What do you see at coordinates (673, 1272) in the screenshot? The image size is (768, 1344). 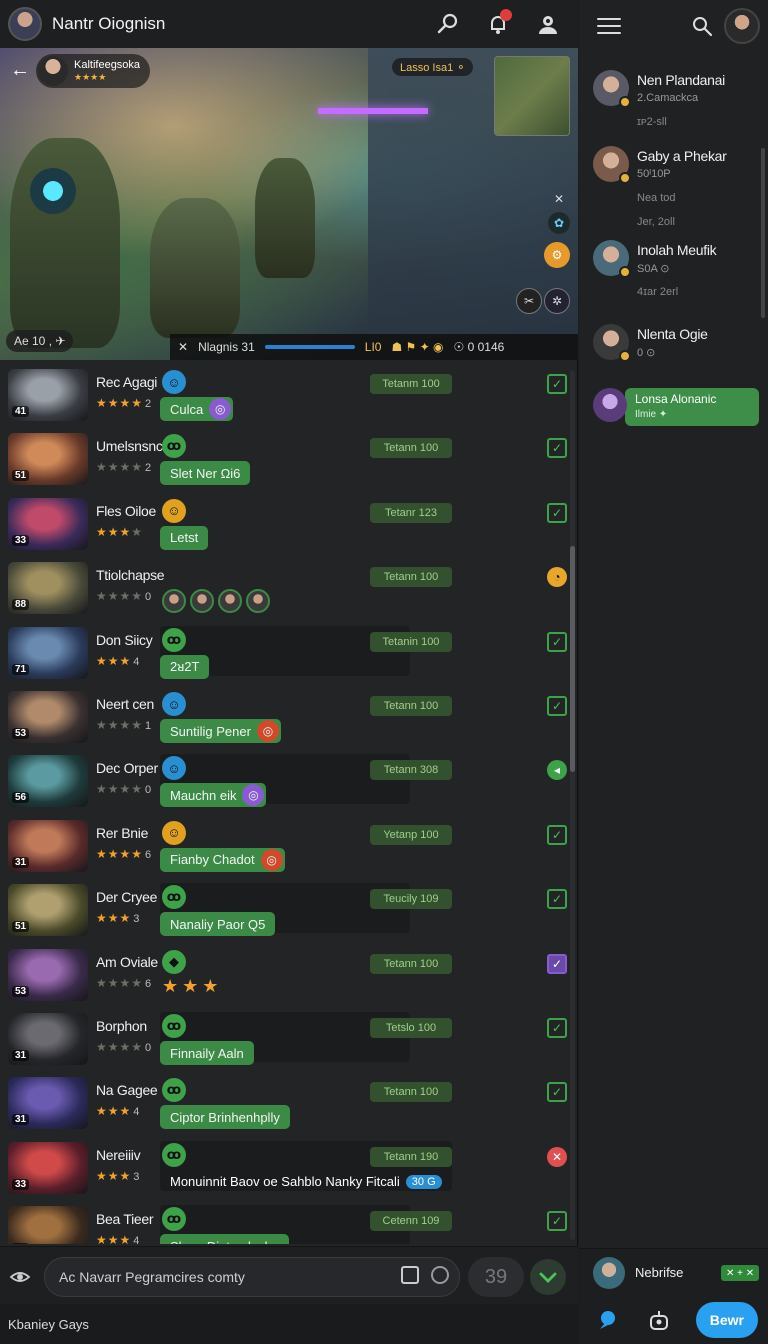 I see `current-user: Nebrifse ✕ + ✕` at bounding box center [673, 1272].